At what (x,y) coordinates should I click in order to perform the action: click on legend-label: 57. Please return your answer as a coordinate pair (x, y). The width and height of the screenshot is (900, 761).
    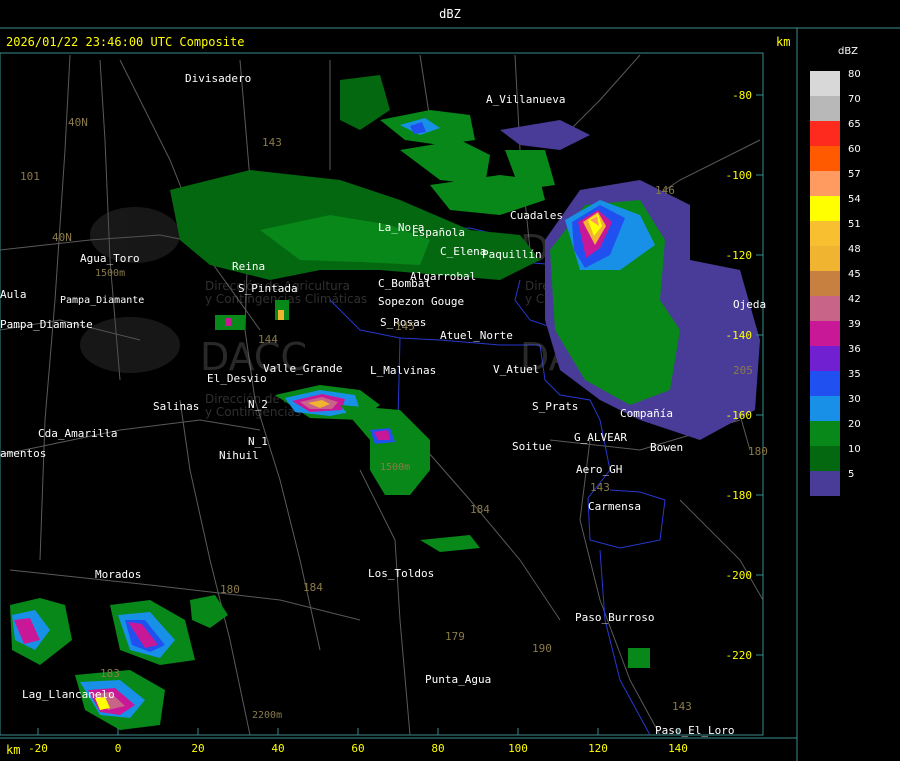
    Looking at the image, I should click on (854, 174).